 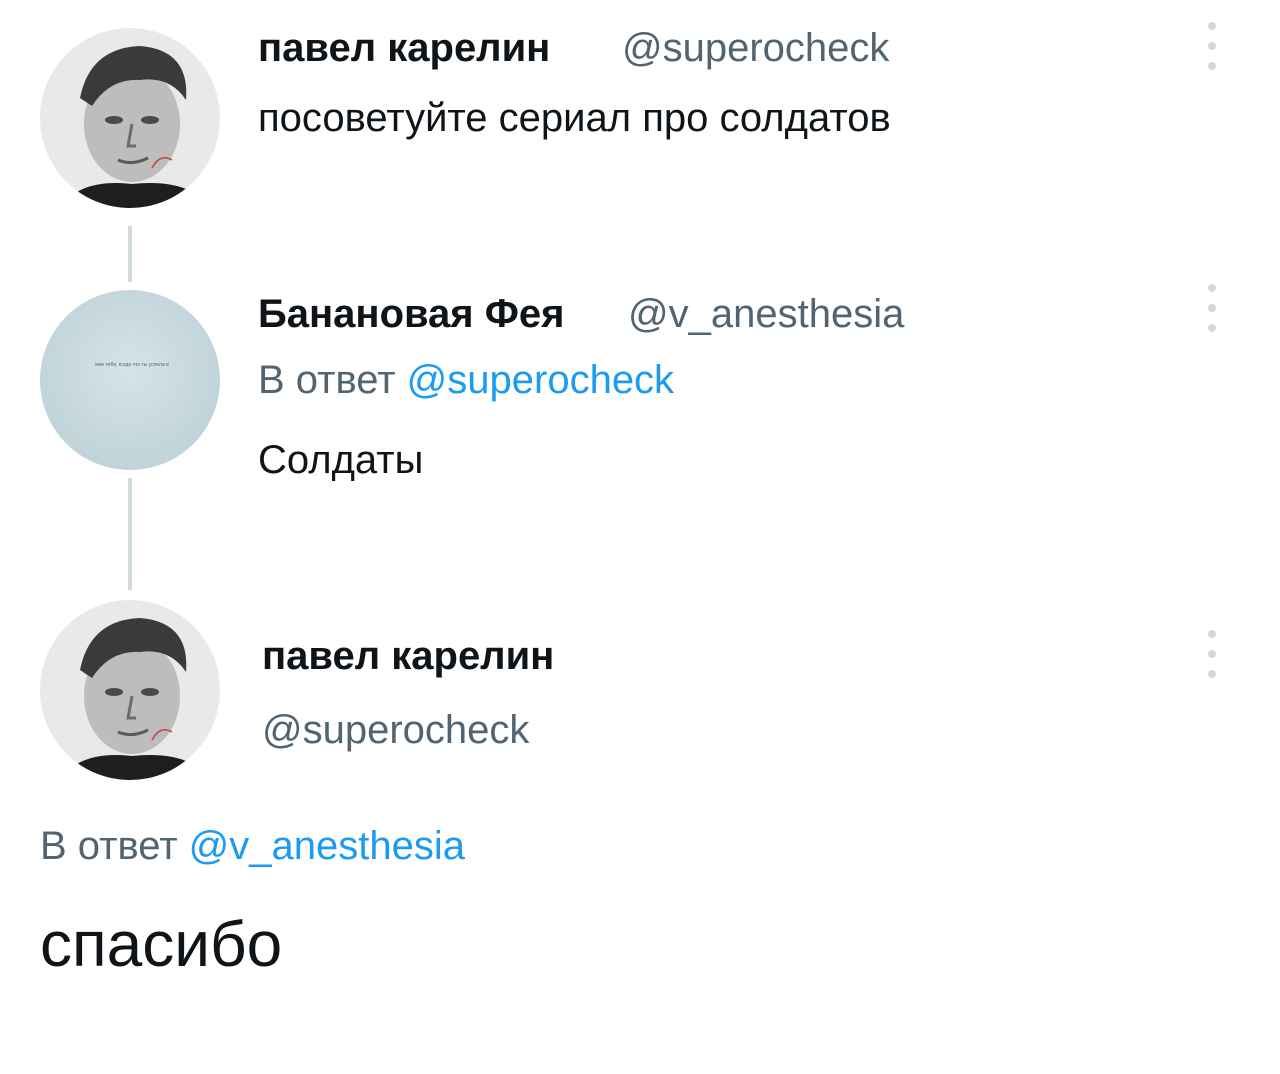 I want to click on sky-icon: мне тебя, когда что ты успела в, so click(x=130, y=380).